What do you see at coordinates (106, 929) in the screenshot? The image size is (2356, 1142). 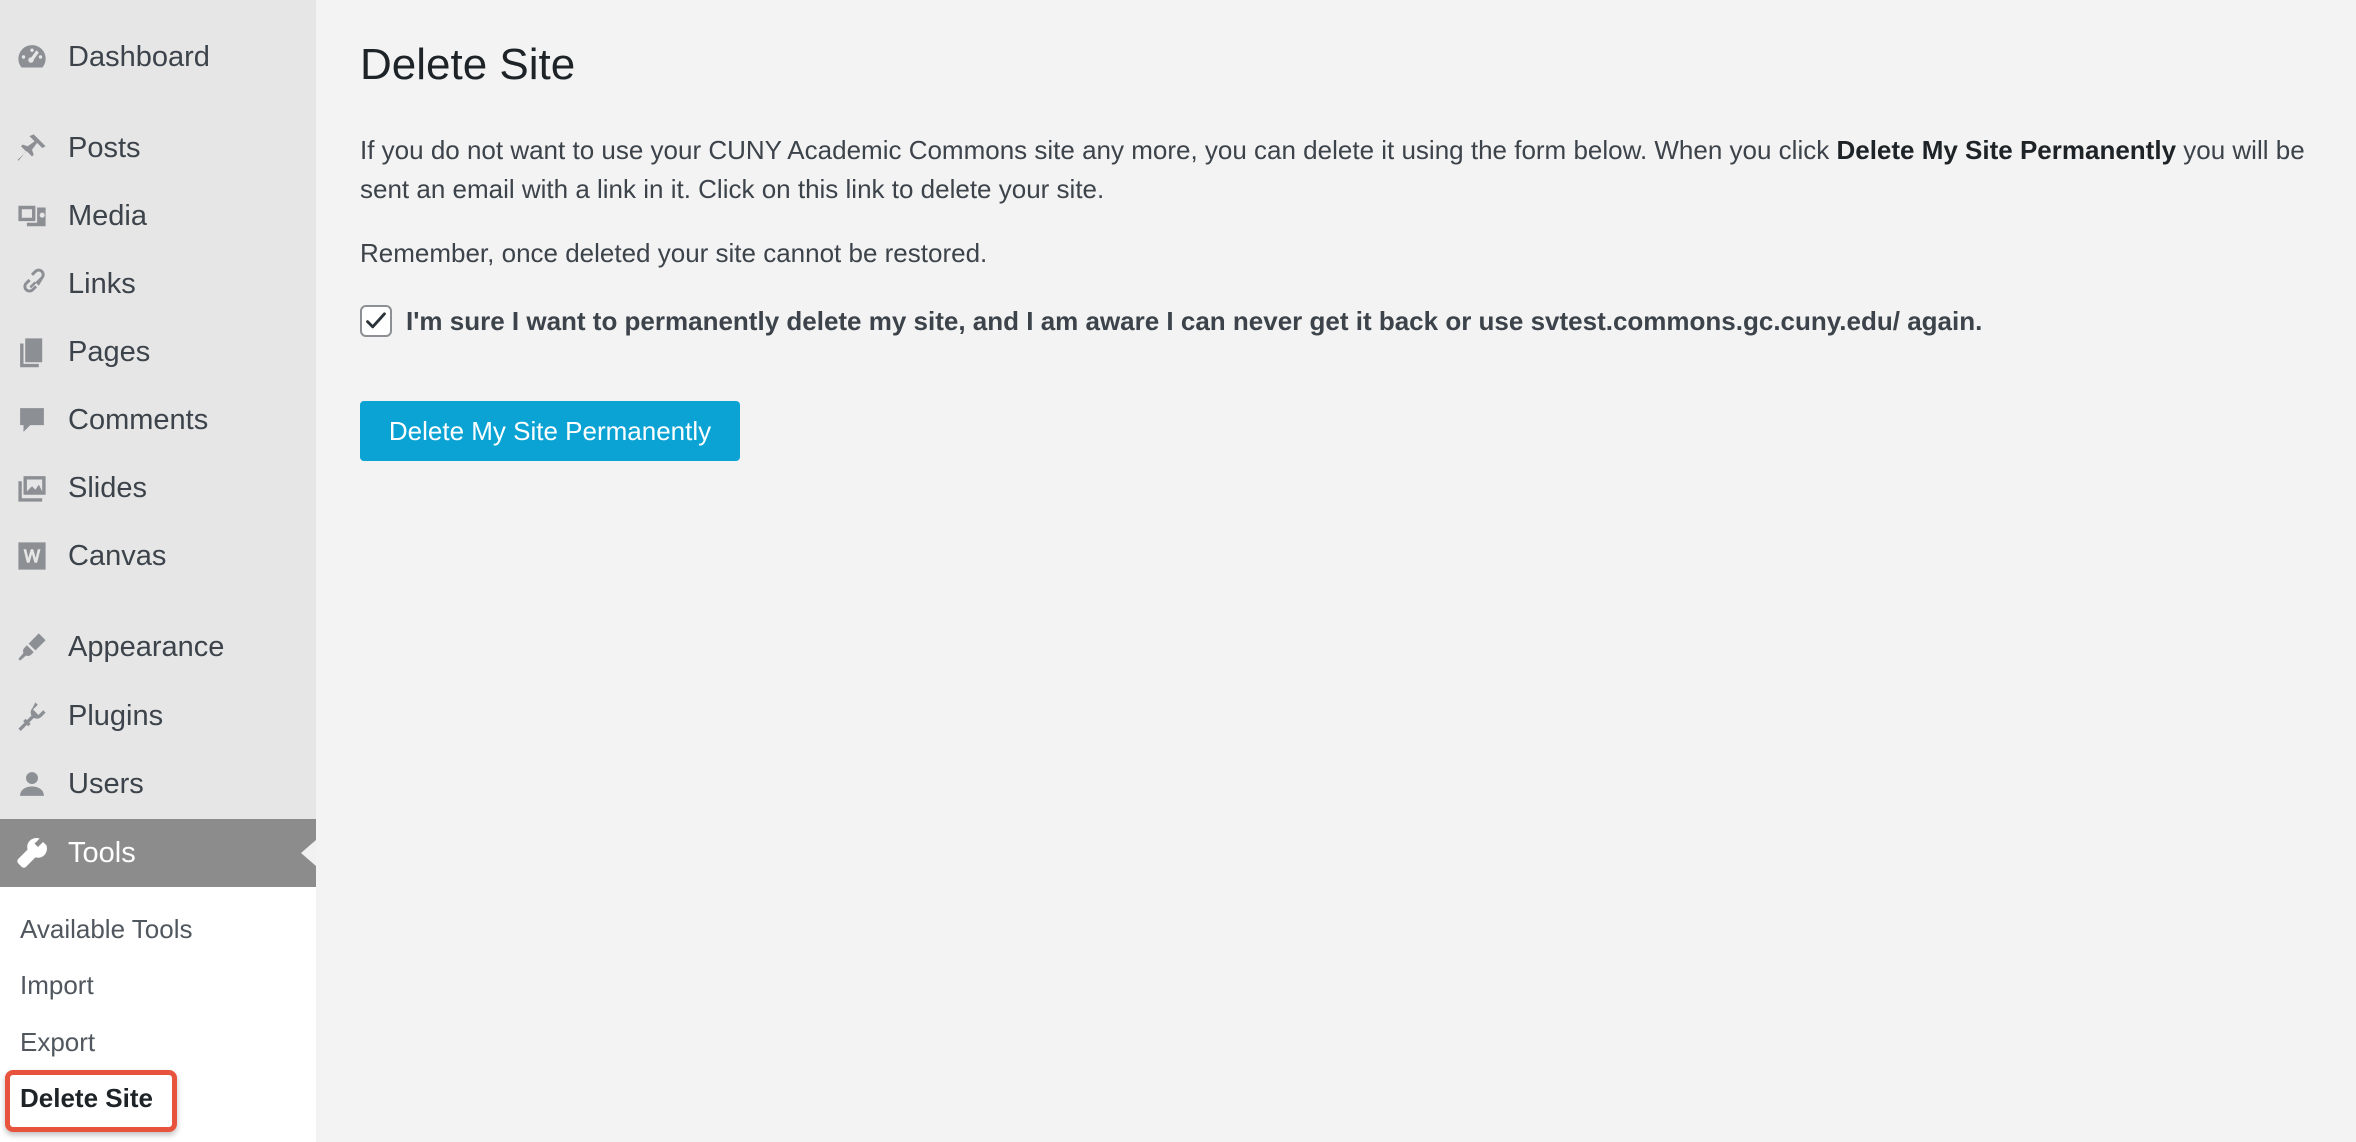 I see `submenu-item-available-tools: Available Tools` at bounding box center [106, 929].